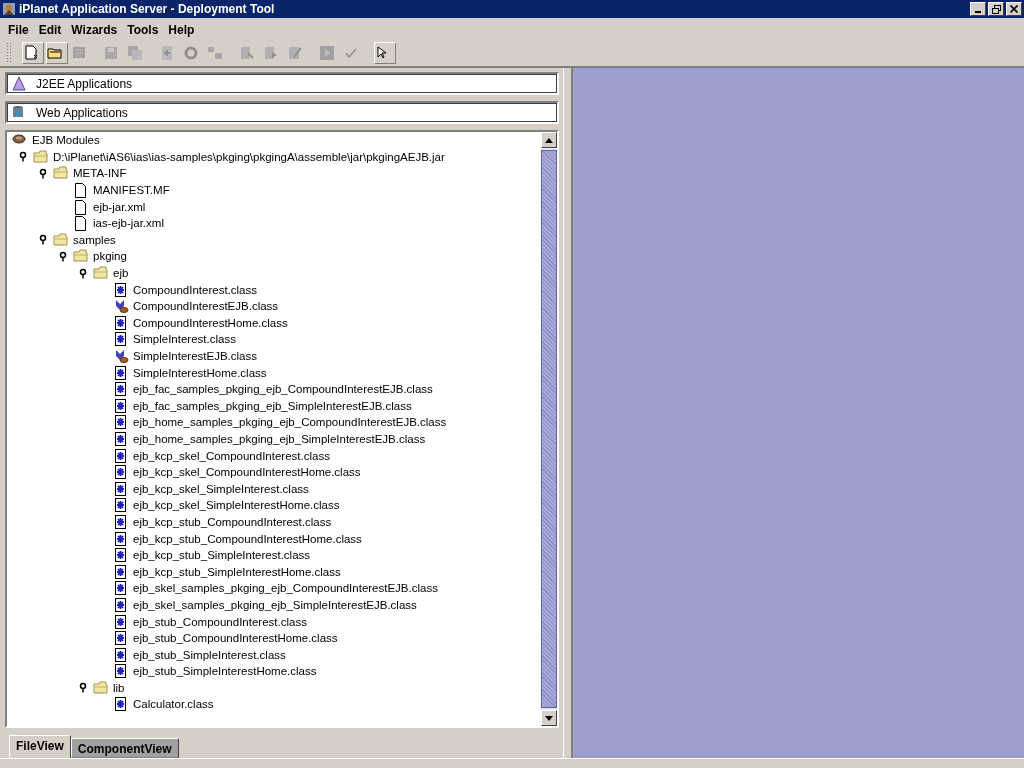 The height and width of the screenshot is (768, 1024). I want to click on tree-item: ejb, so click(121, 273).